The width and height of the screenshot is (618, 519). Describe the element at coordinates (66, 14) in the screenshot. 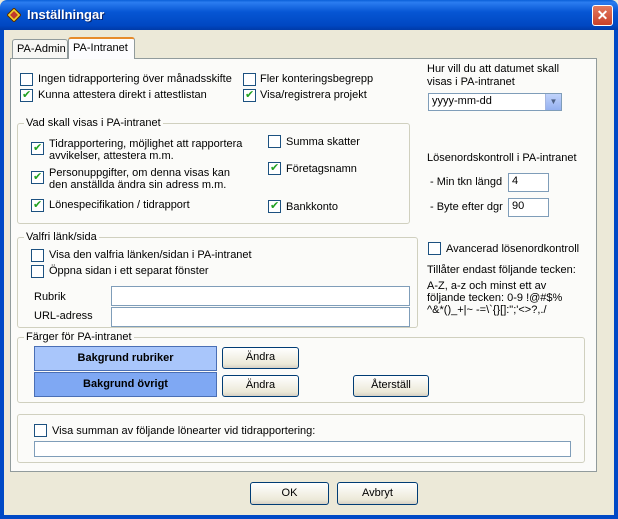

I see `window-title: Inställningar` at that location.